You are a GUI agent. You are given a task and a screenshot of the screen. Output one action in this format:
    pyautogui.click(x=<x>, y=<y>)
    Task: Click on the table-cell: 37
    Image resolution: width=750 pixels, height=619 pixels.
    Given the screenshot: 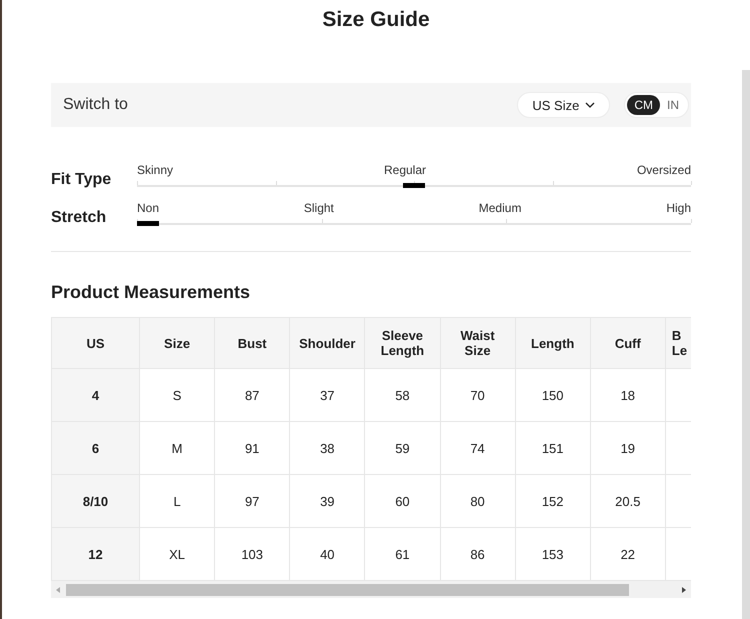 What is the action you would take?
    pyautogui.click(x=327, y=395)
    